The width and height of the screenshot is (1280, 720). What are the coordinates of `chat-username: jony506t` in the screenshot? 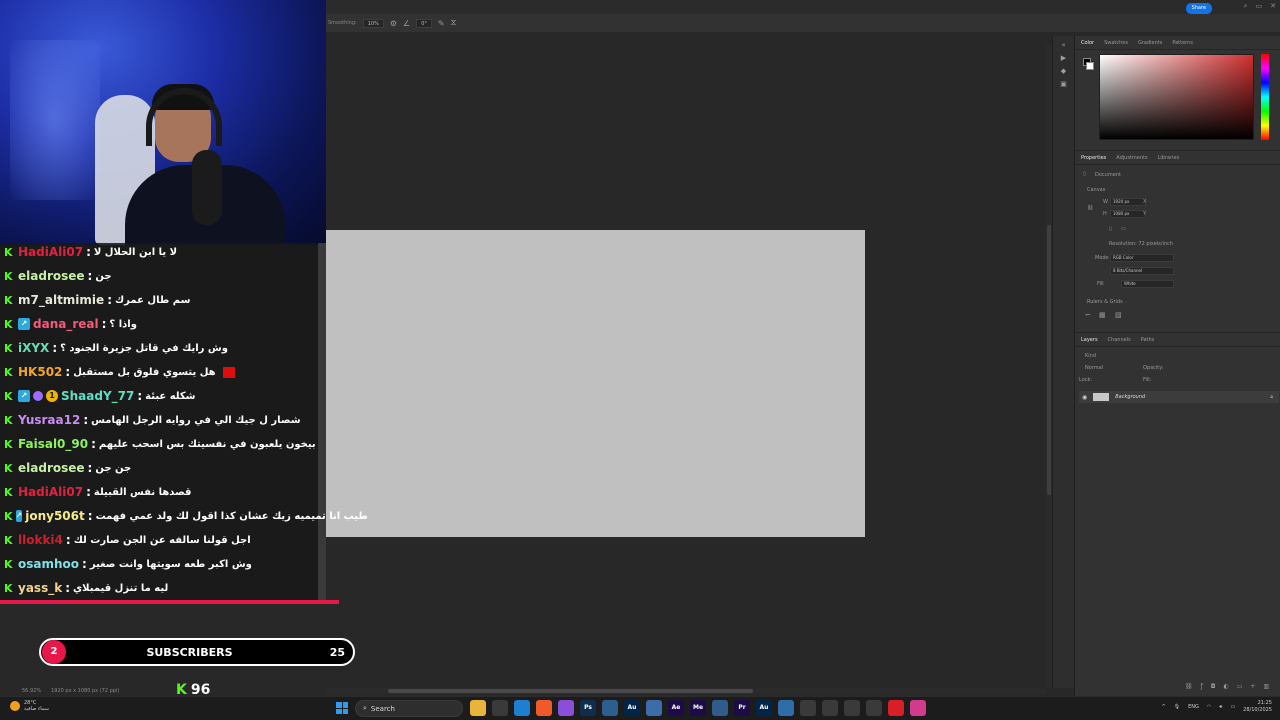 It's located at (55, 516).